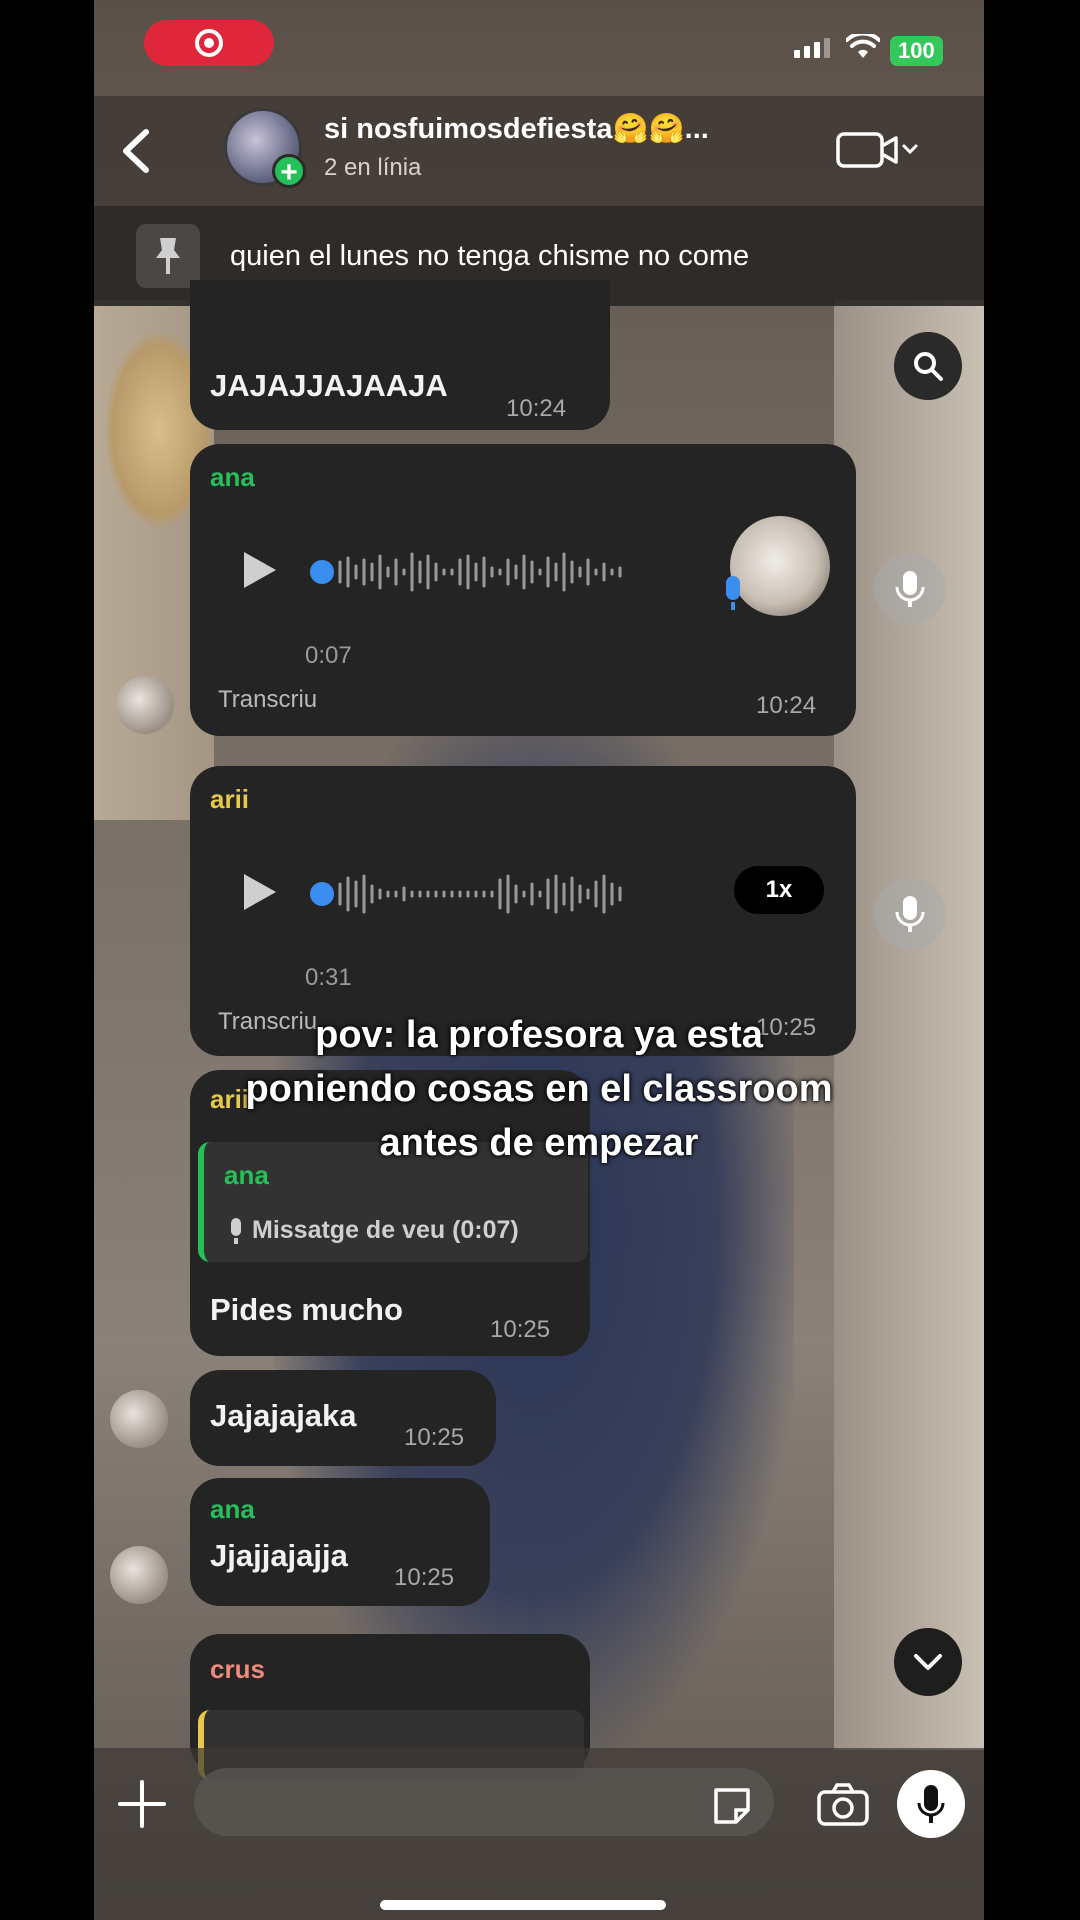  What do you see at coordinates (400, 355) in the screenshot?
I see `message-bubble: JAJAJJAJAAJA 10:24` at bounding box center [400, 355].